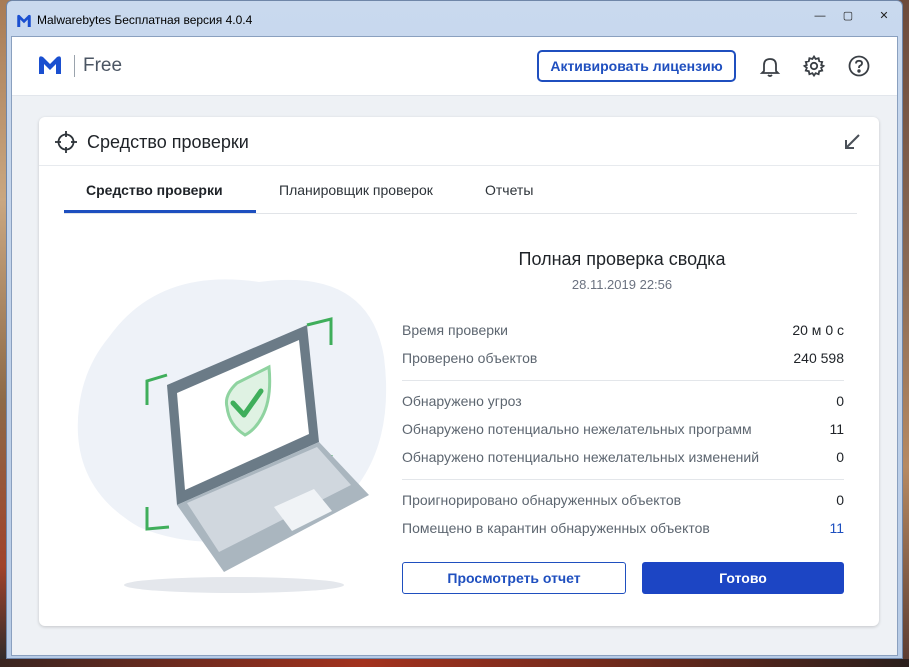  Describe the element at coordinates (154, 190) in the screenshot. I see `tab-scanner: Средство проверки` at that location.